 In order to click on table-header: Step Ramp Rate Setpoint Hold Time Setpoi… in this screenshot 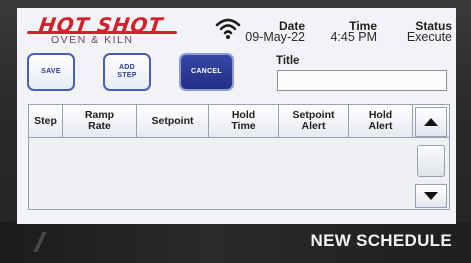, I will do `click(239, 121)`.